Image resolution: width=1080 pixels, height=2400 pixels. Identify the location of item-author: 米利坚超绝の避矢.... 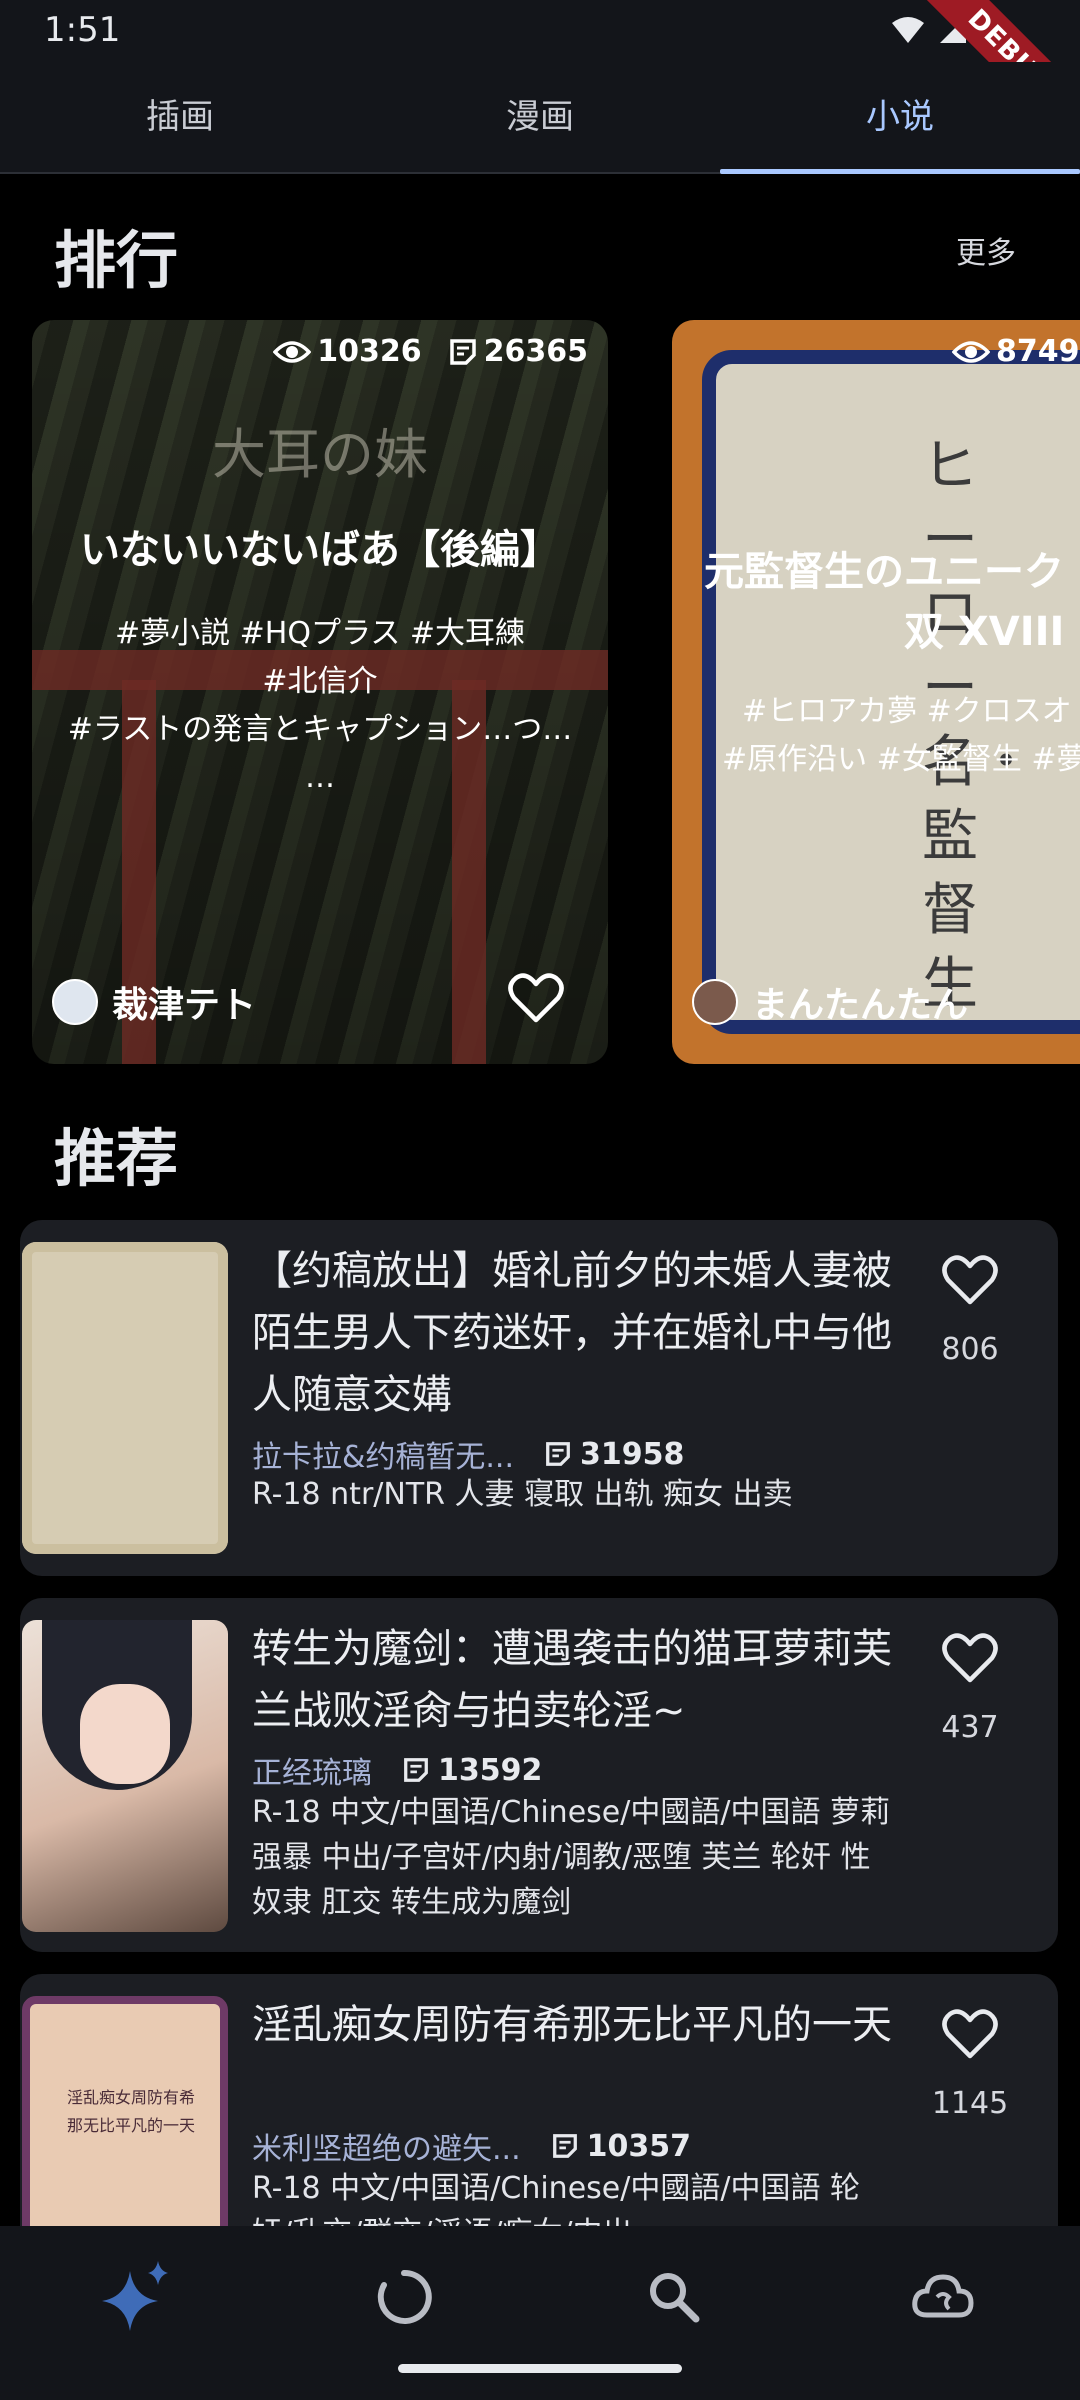
(386, 2146).